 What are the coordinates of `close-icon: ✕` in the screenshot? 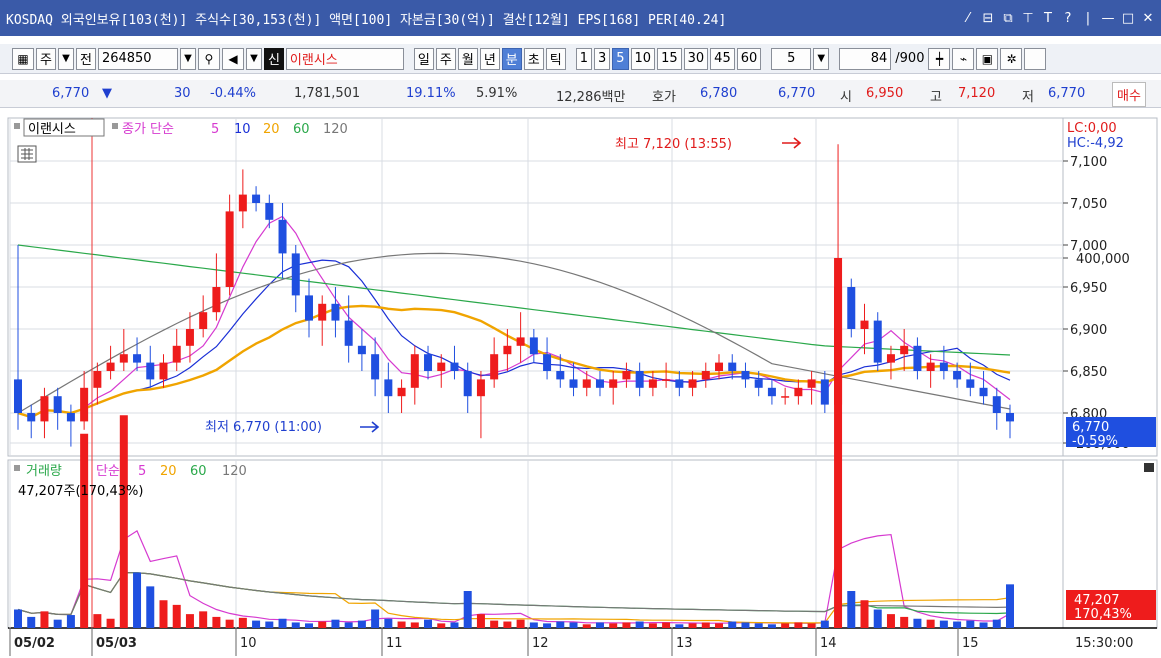 It's located at (1148, 18).